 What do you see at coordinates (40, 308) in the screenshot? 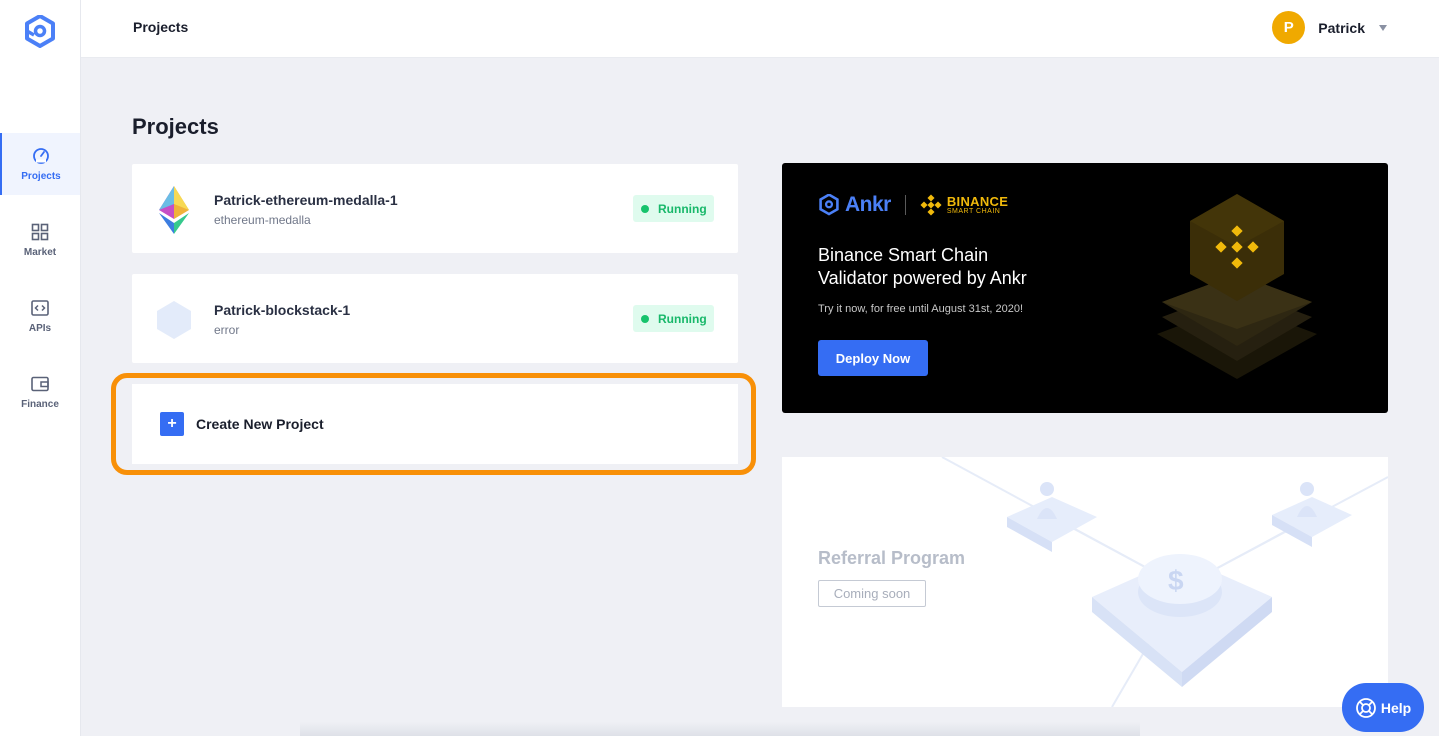
I see `code-icon` at bounding box center [40, 308].